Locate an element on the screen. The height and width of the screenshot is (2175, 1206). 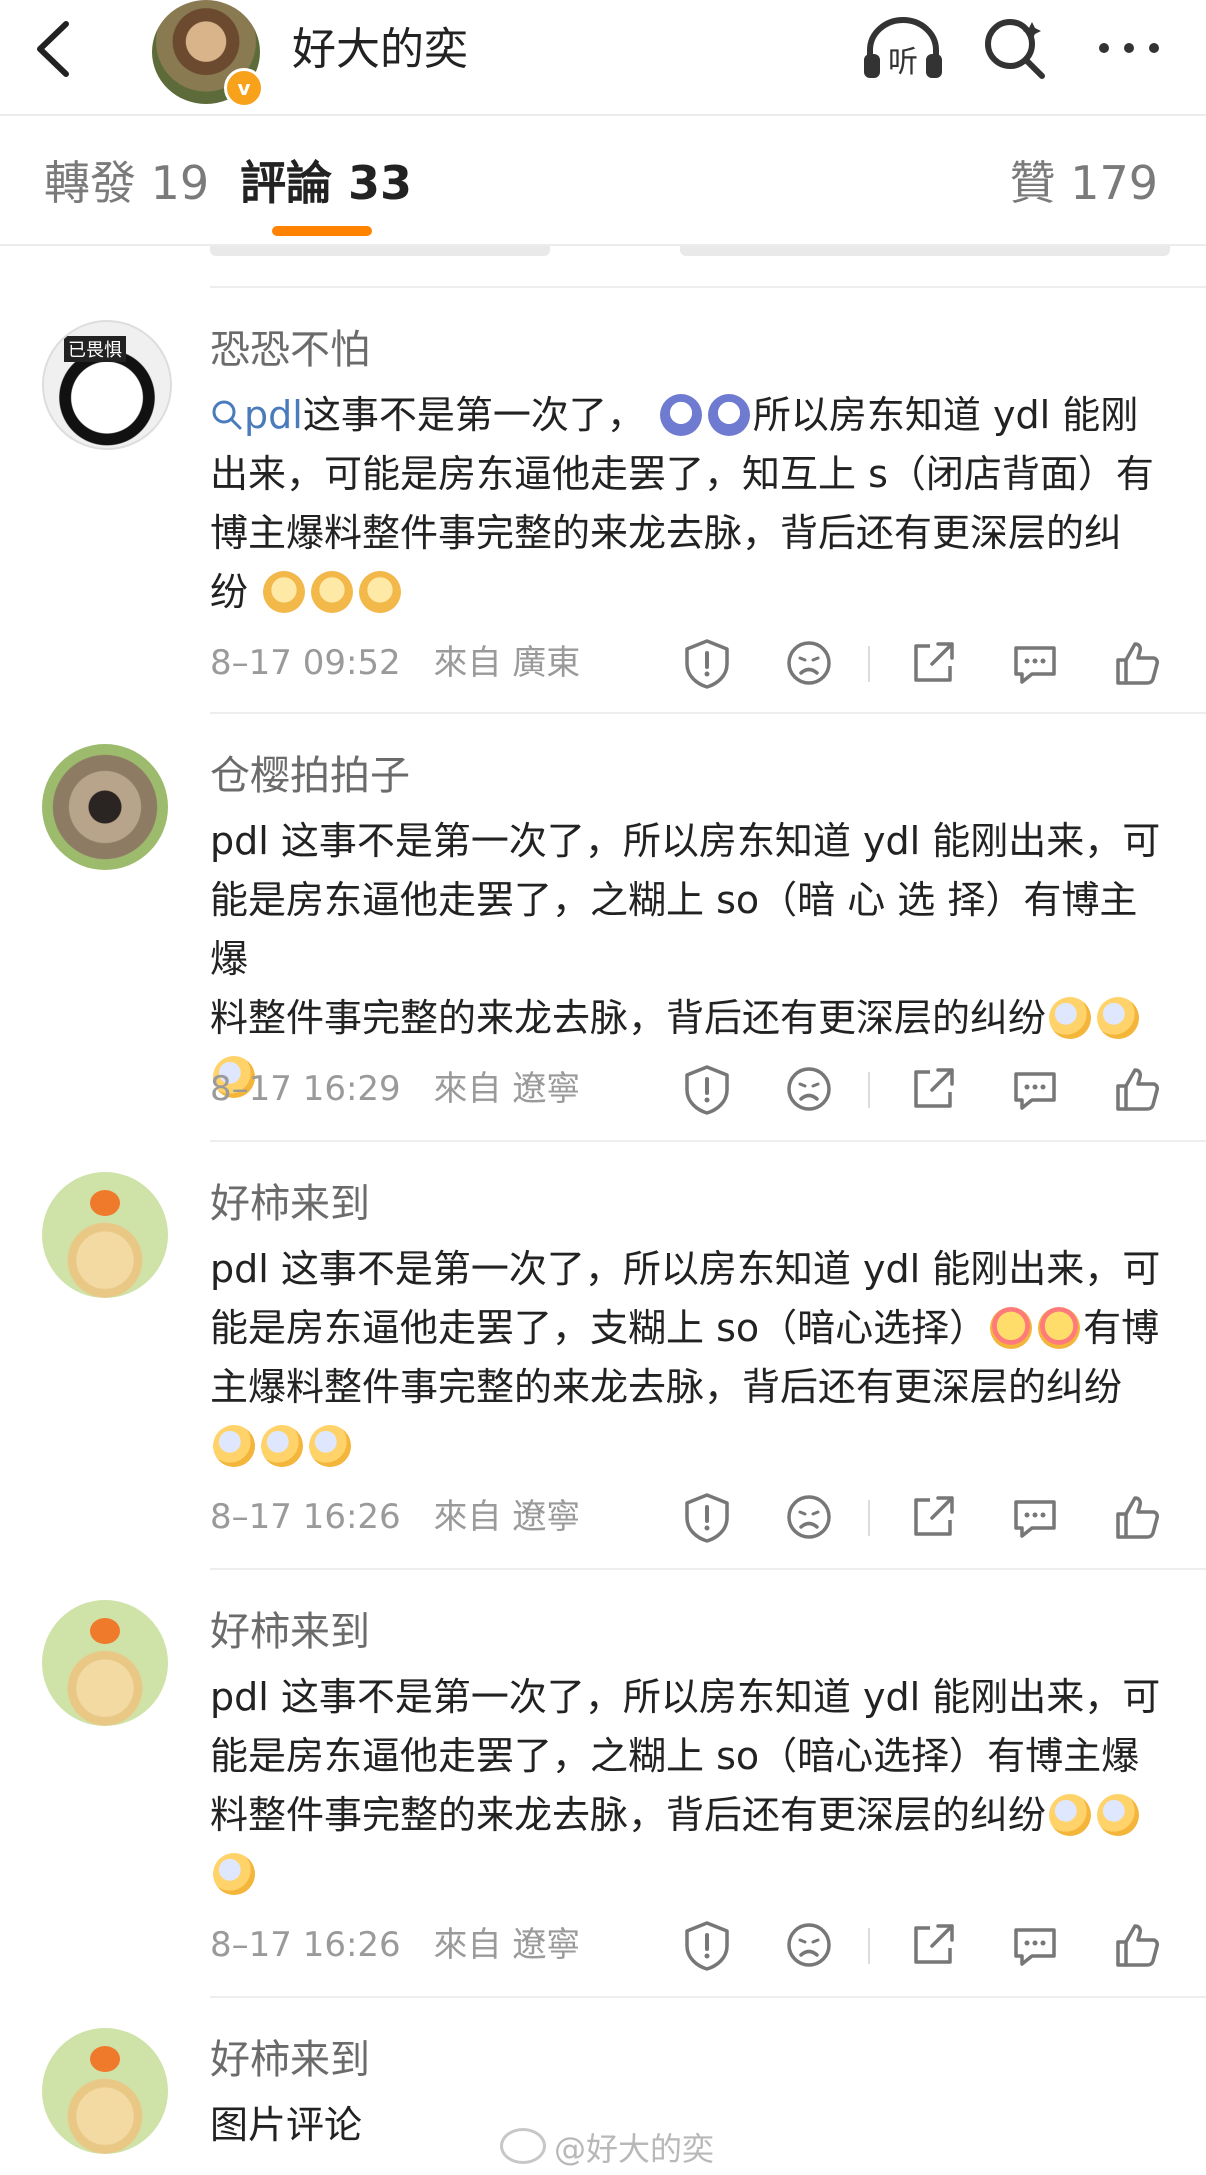
more-icon is located at coordinates (1129, 48).